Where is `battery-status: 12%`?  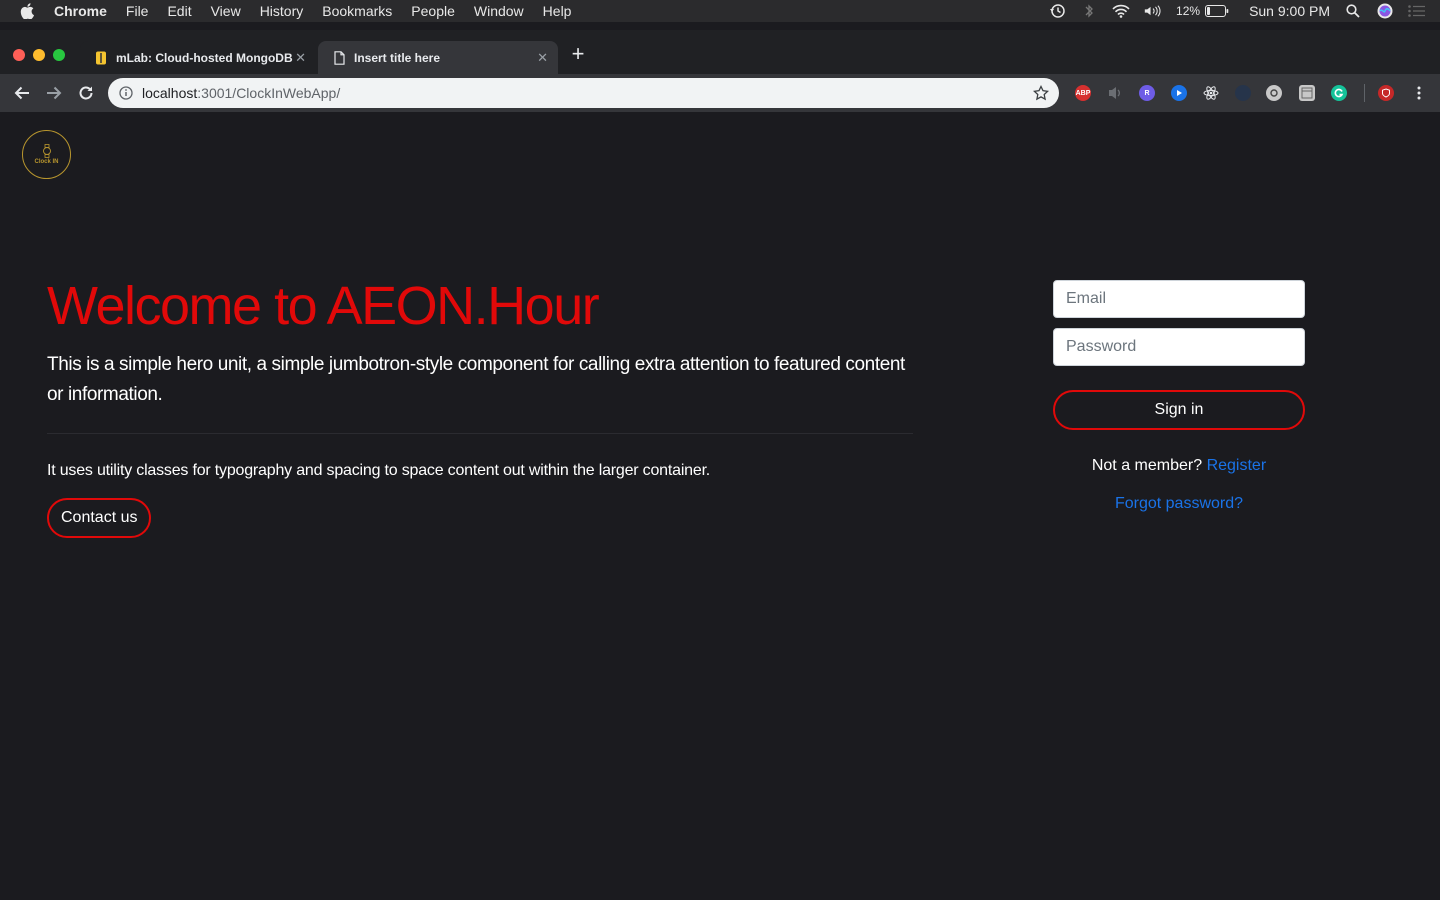 battery-status: 12% is located at coordinates (1202, 11).